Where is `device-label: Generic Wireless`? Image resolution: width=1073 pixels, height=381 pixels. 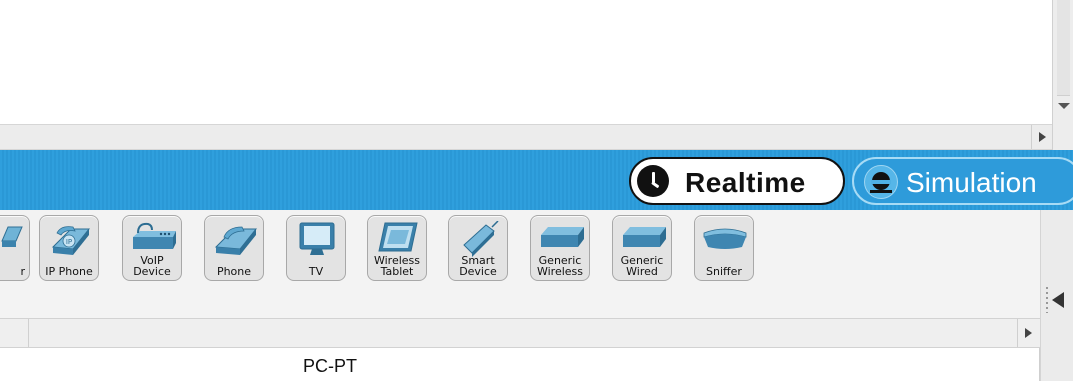
device-label: Generic Wireless is located at coordinates (560, 266).